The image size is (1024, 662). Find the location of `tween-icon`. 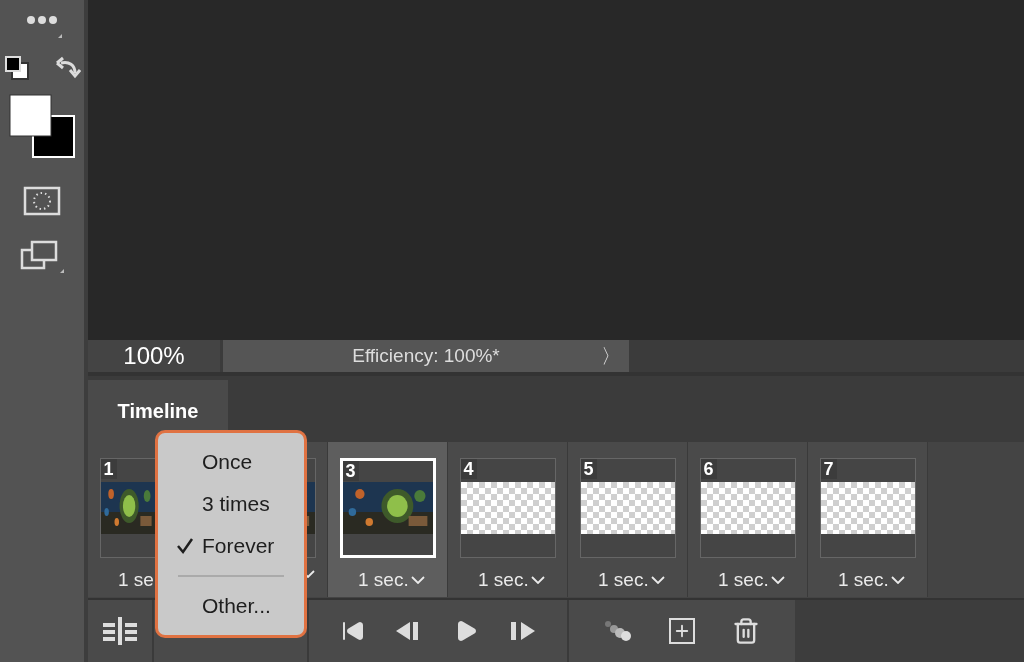

tween-icon is located at coordinates (617, 631).